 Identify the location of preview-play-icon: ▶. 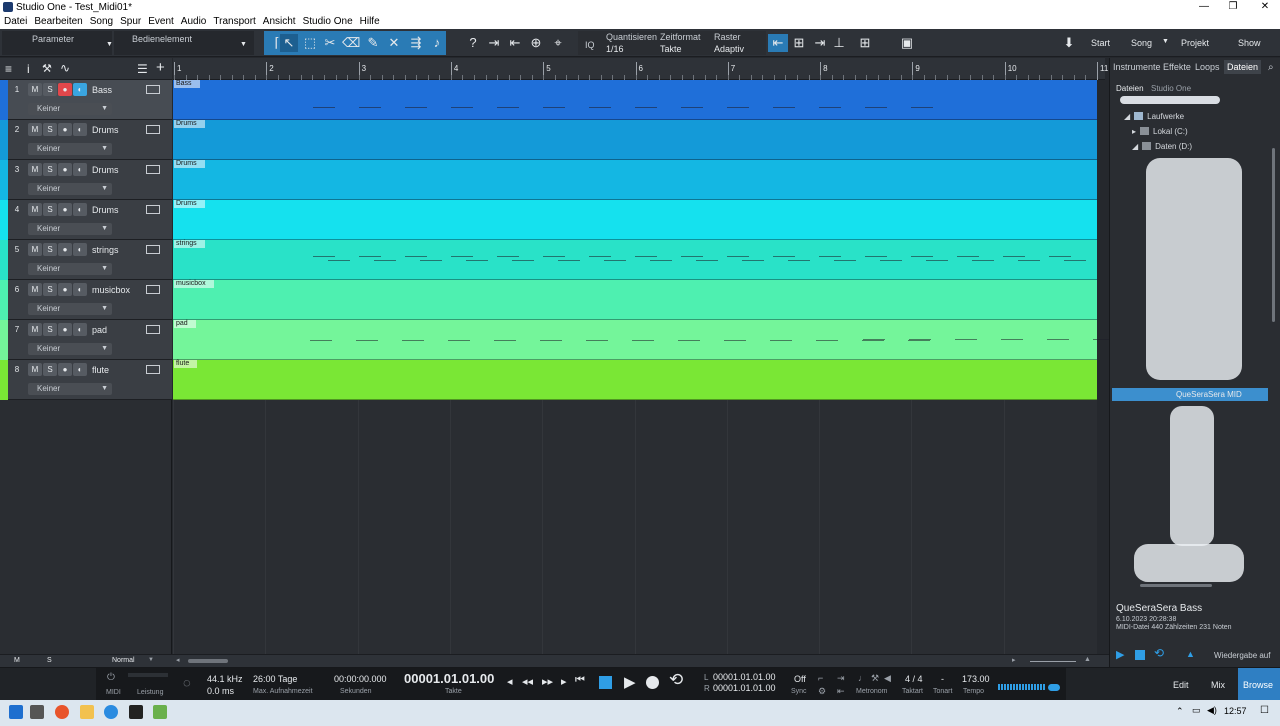
(1120, 654).